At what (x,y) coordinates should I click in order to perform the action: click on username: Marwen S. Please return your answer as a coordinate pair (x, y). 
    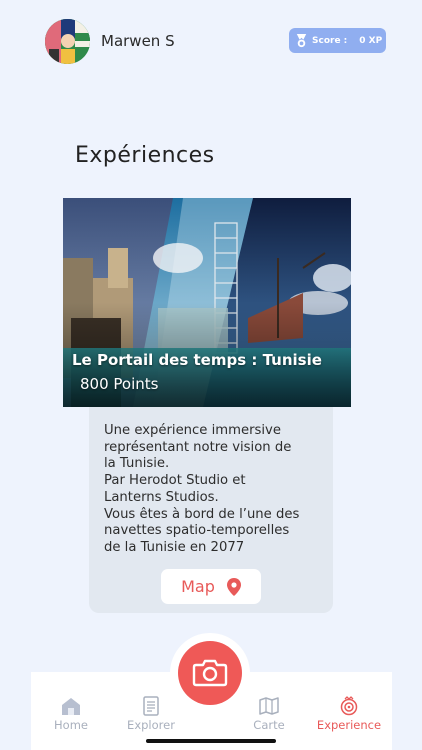
    Looking at the image, I should click on (138, 41).